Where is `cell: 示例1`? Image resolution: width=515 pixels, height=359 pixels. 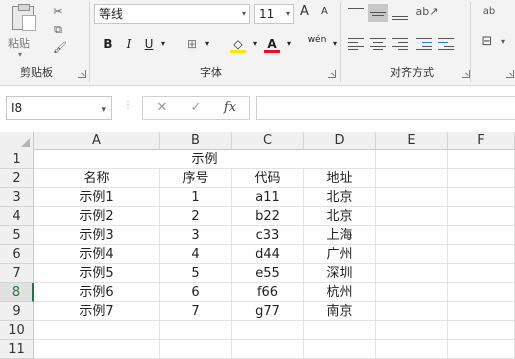 cell: 示例1 is located at coordinates (97, 197).